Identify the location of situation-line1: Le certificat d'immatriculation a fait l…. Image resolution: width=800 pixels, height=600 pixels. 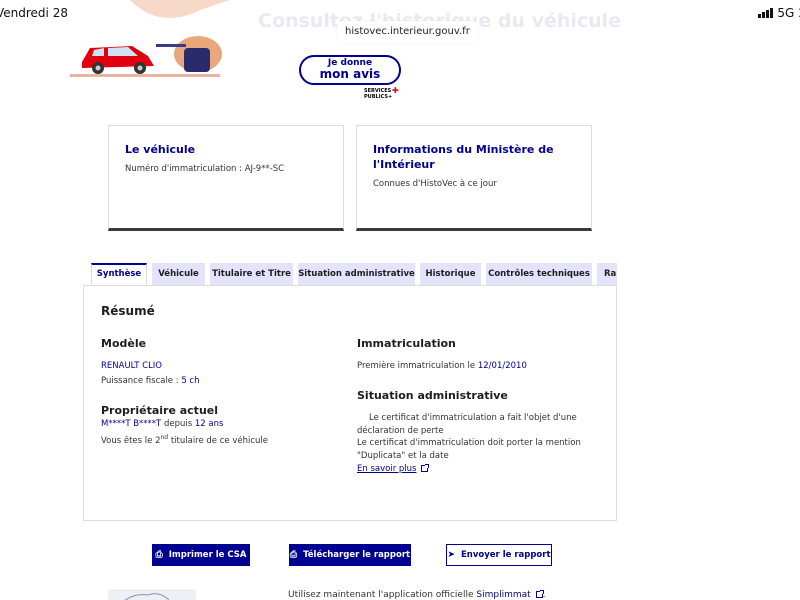
(473, 418).